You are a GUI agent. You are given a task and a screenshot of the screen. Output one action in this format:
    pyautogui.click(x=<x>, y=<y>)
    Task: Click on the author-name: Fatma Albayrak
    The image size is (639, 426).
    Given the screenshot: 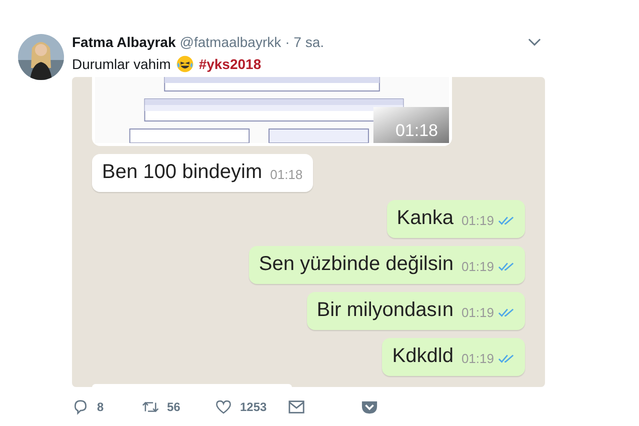 What is the action you would take?
    pyautogui.click(x=124, y=42)
    